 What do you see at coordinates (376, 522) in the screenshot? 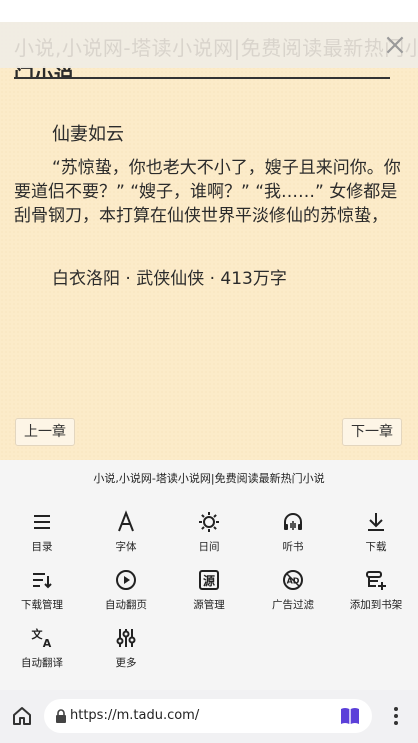
I see `download-icon` at bounding box center [376, 522].